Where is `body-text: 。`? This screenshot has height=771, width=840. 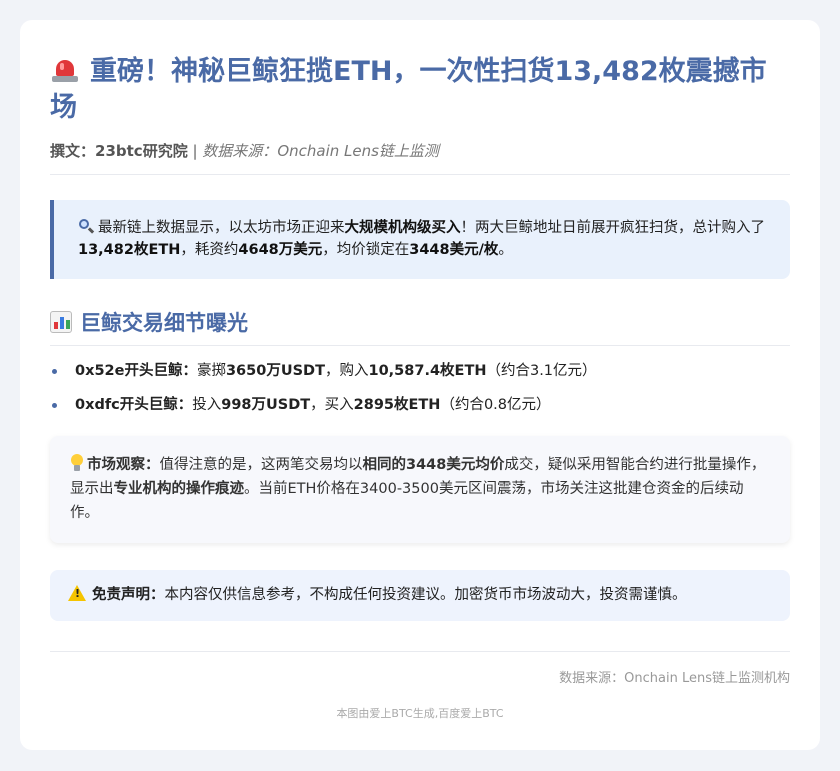
body-text: 。 is located at coordinates (505, 250).